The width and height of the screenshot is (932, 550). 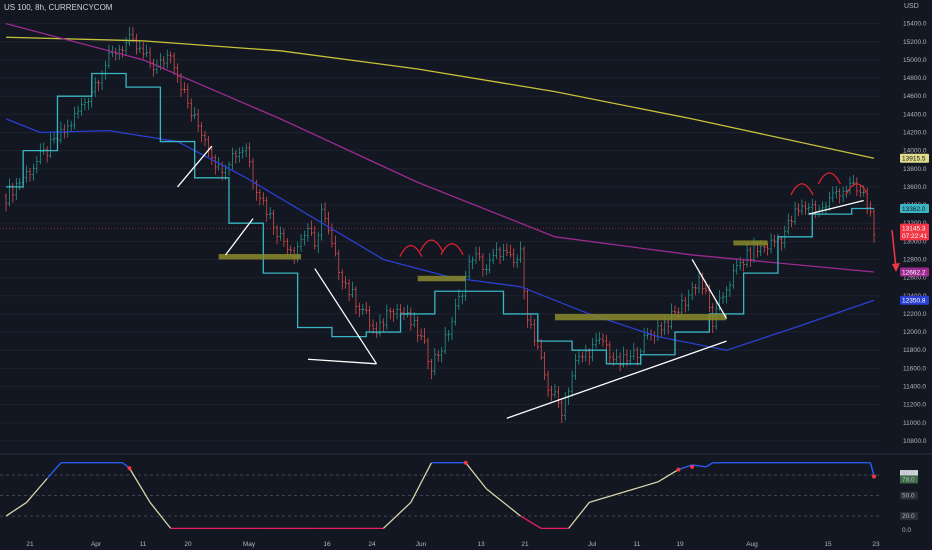 What do you see at coordinates (914, 423) in the screenshot?
I see `y-tick-label: 11000.0` at bounding box center [914, 423].